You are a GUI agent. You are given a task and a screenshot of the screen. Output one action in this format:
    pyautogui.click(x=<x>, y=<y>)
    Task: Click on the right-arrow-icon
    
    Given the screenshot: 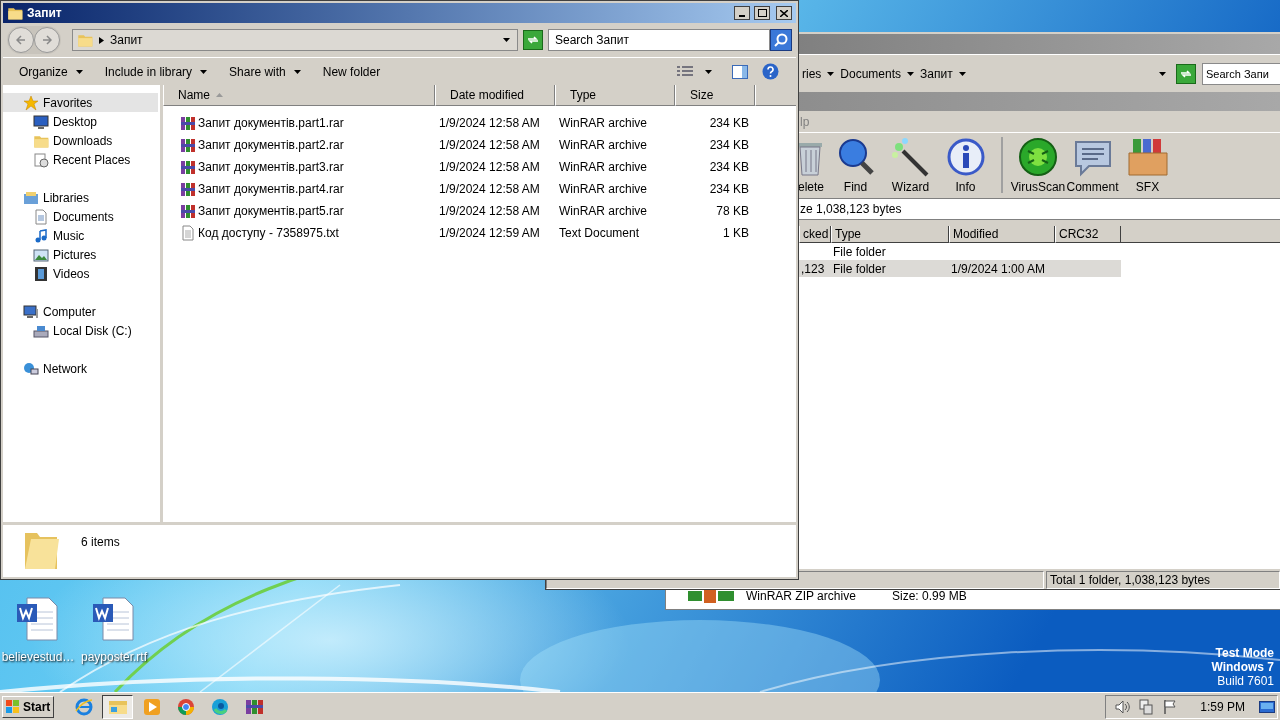 What is the action you would take?
    pyautogui.click(x=47, y=40)
    